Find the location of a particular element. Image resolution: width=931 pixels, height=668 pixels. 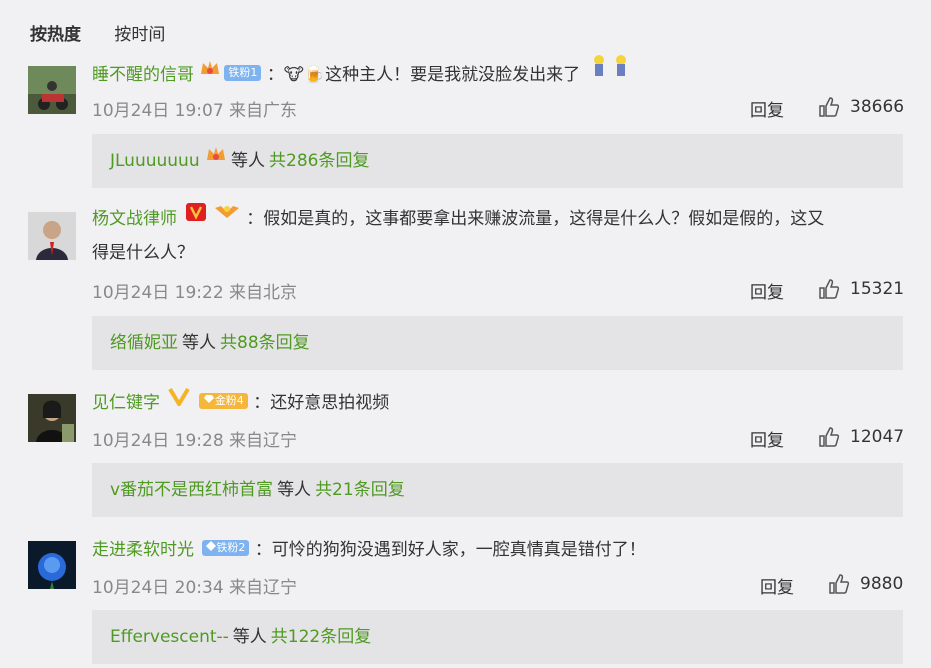

like-button: 12047 is located at coordinates (861, 437).